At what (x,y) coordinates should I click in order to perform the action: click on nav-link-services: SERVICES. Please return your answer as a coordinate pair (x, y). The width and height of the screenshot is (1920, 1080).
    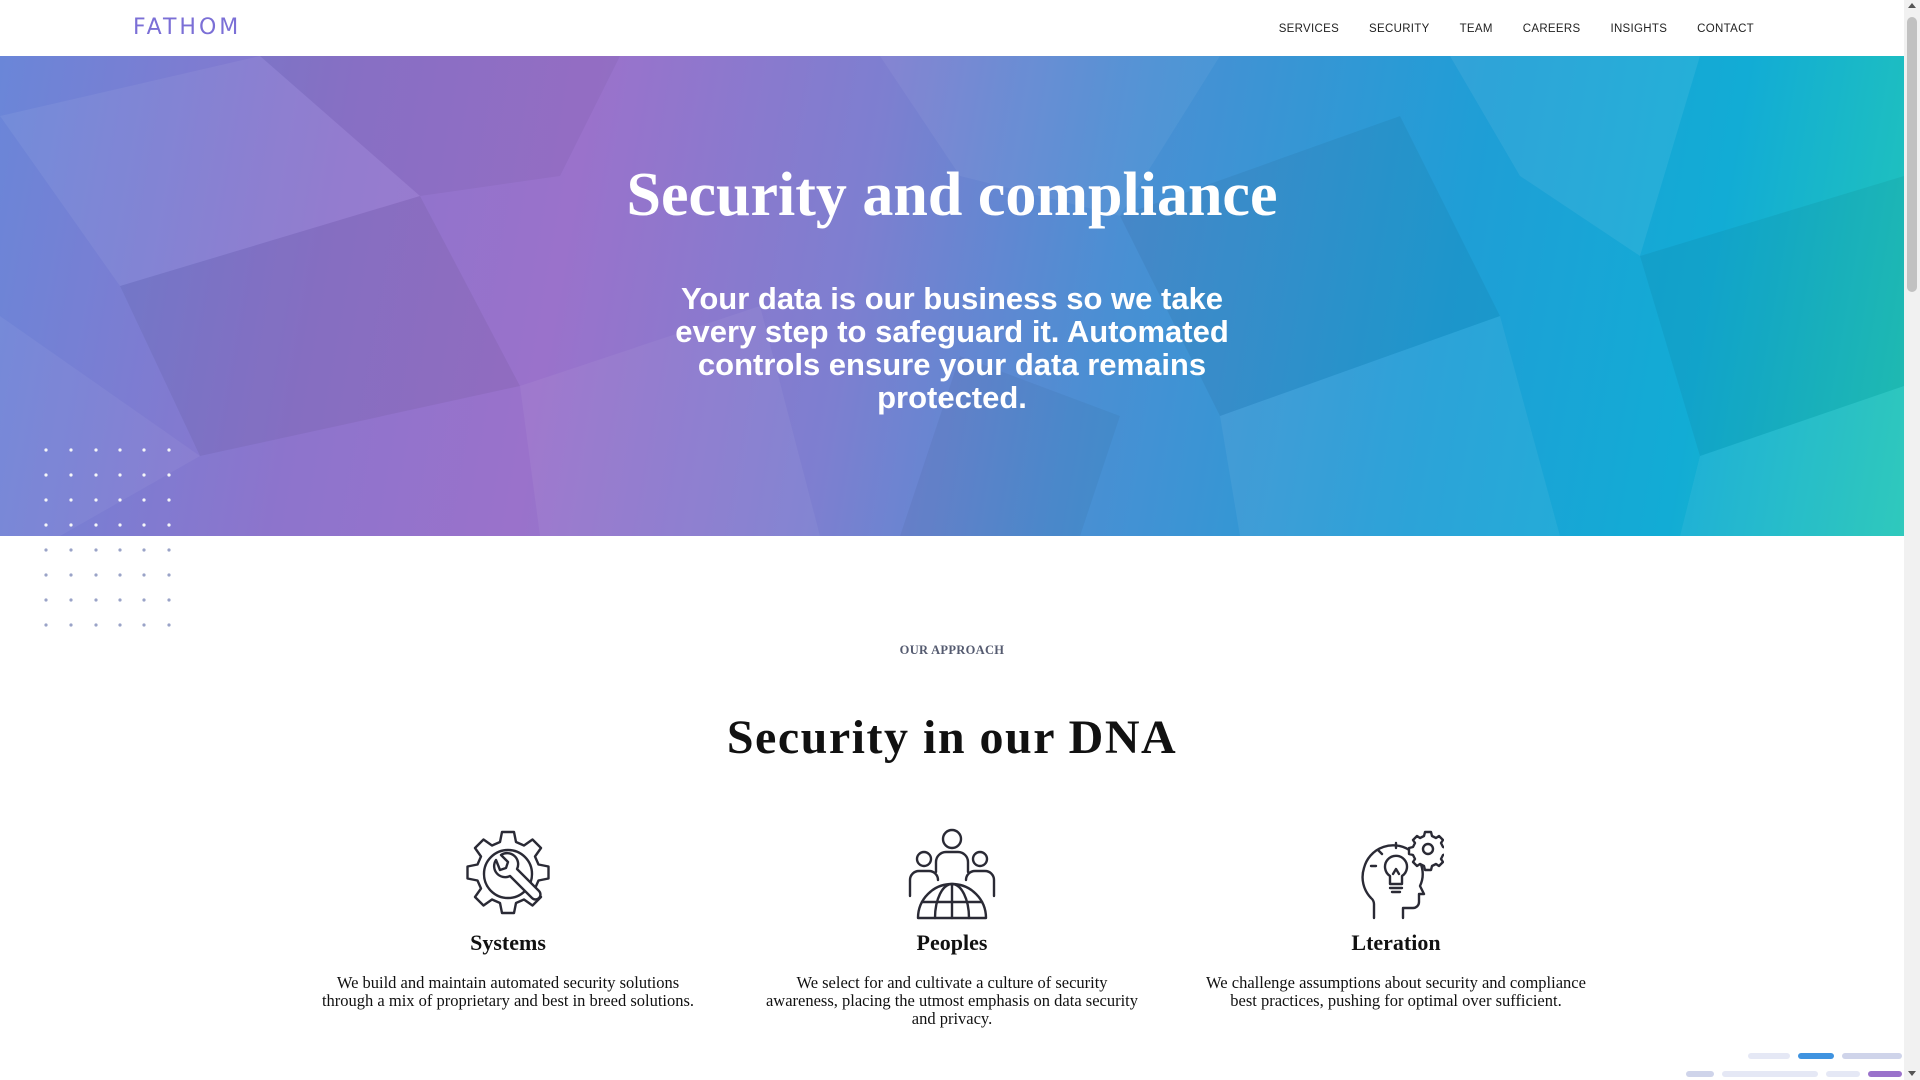
    Looking at the image, I should click on (1309, 29).